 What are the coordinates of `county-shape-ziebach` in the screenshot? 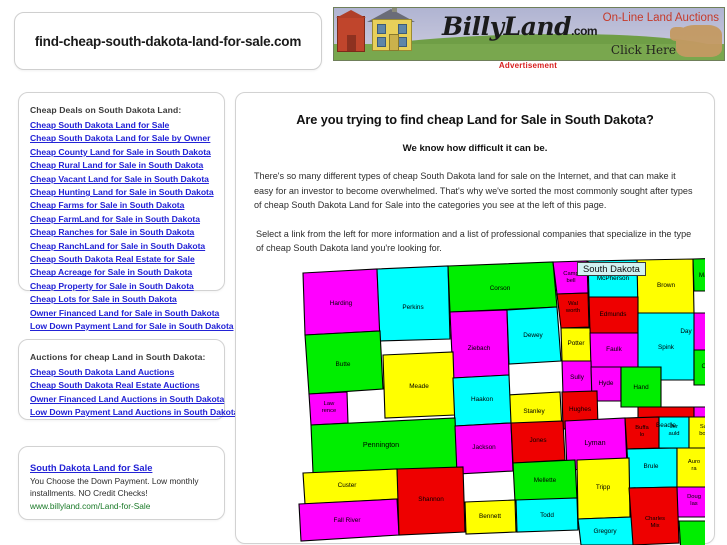 It's located at (479, 344).